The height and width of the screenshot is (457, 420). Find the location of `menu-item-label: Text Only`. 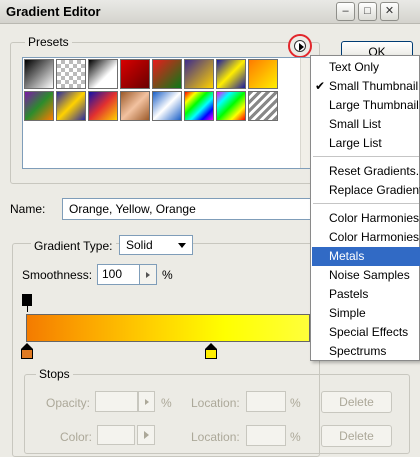

menu-item-label: Text Only is located at coordinates (354, 67).